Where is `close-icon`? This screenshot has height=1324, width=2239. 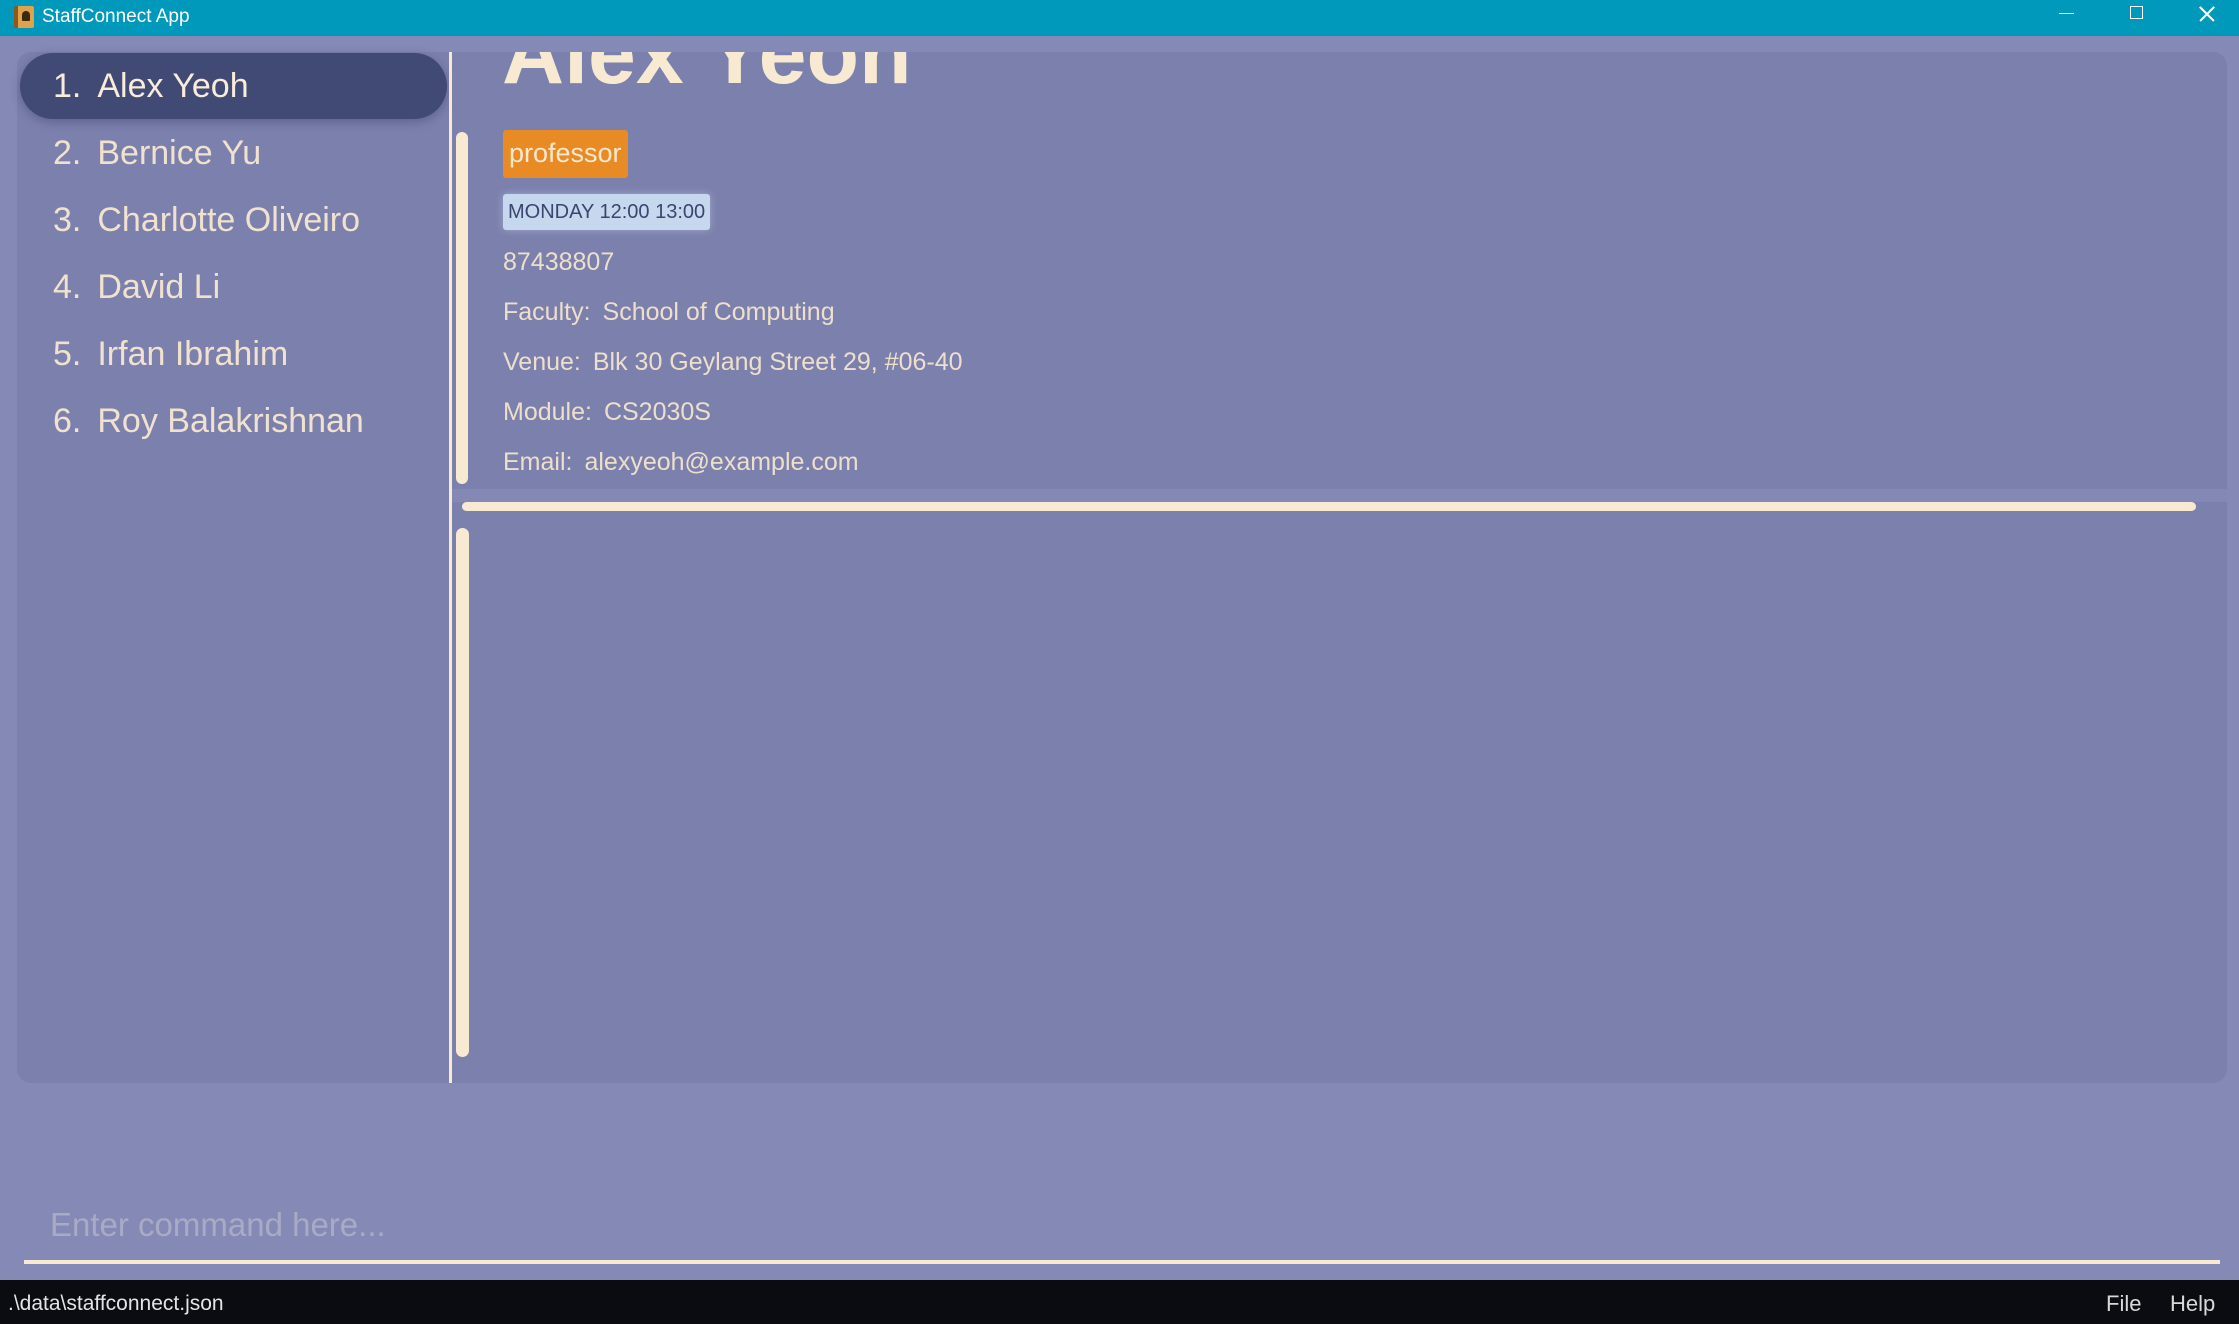 close-icon is located at coordinates (2205, 18).